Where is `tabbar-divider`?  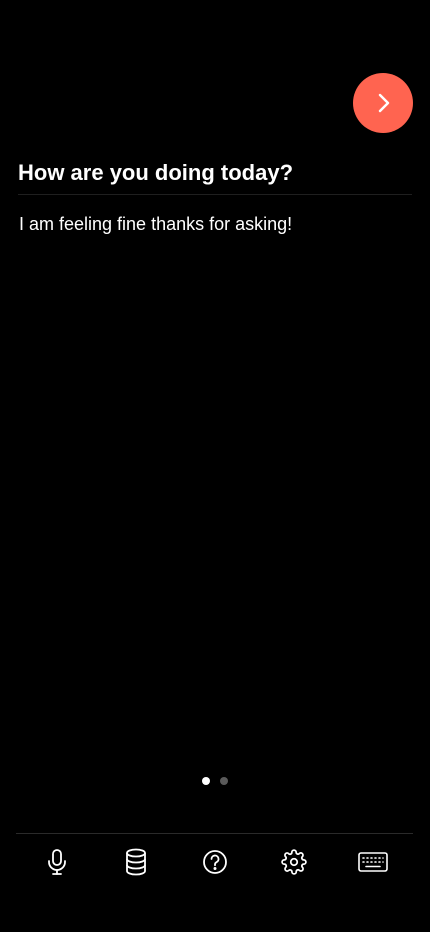 tabbar-divider is located at coordinates (214, 833).